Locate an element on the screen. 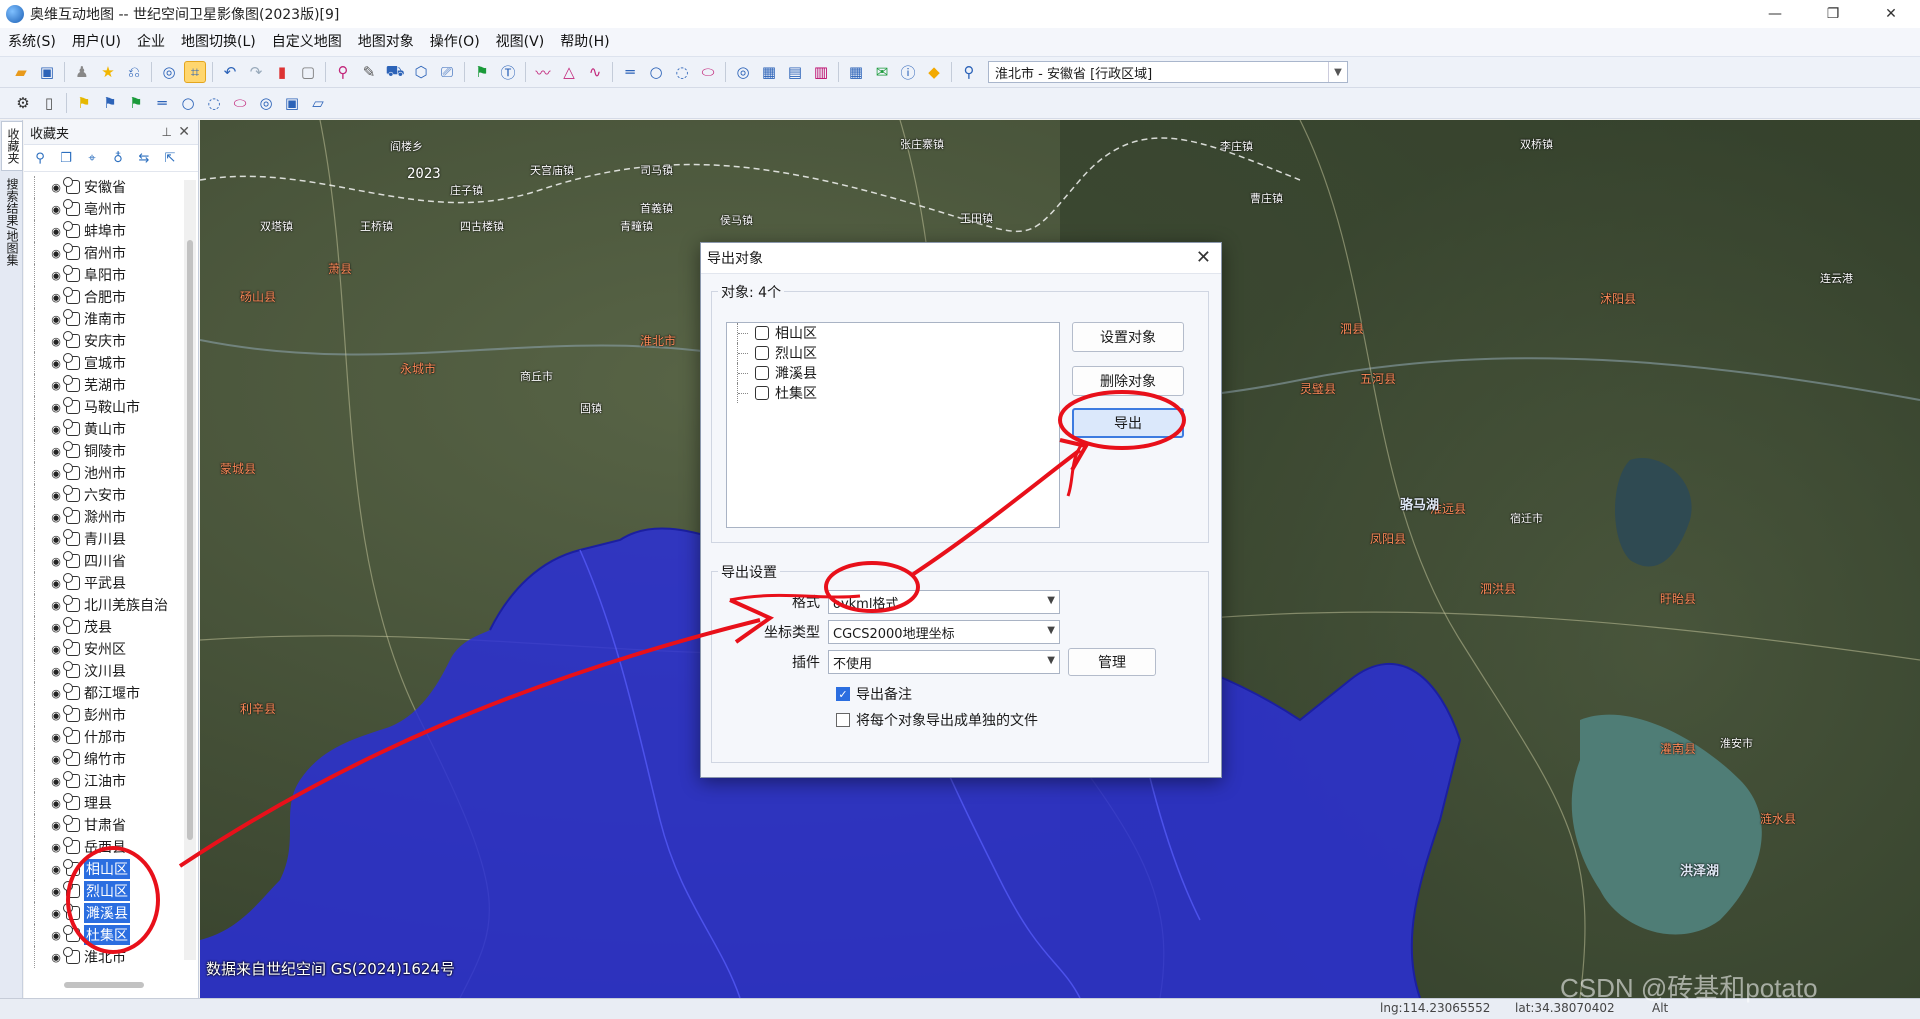 This screenshot has width=1920, height=1019. marker-icon: ⚑ is located at coordinates (482, 72).